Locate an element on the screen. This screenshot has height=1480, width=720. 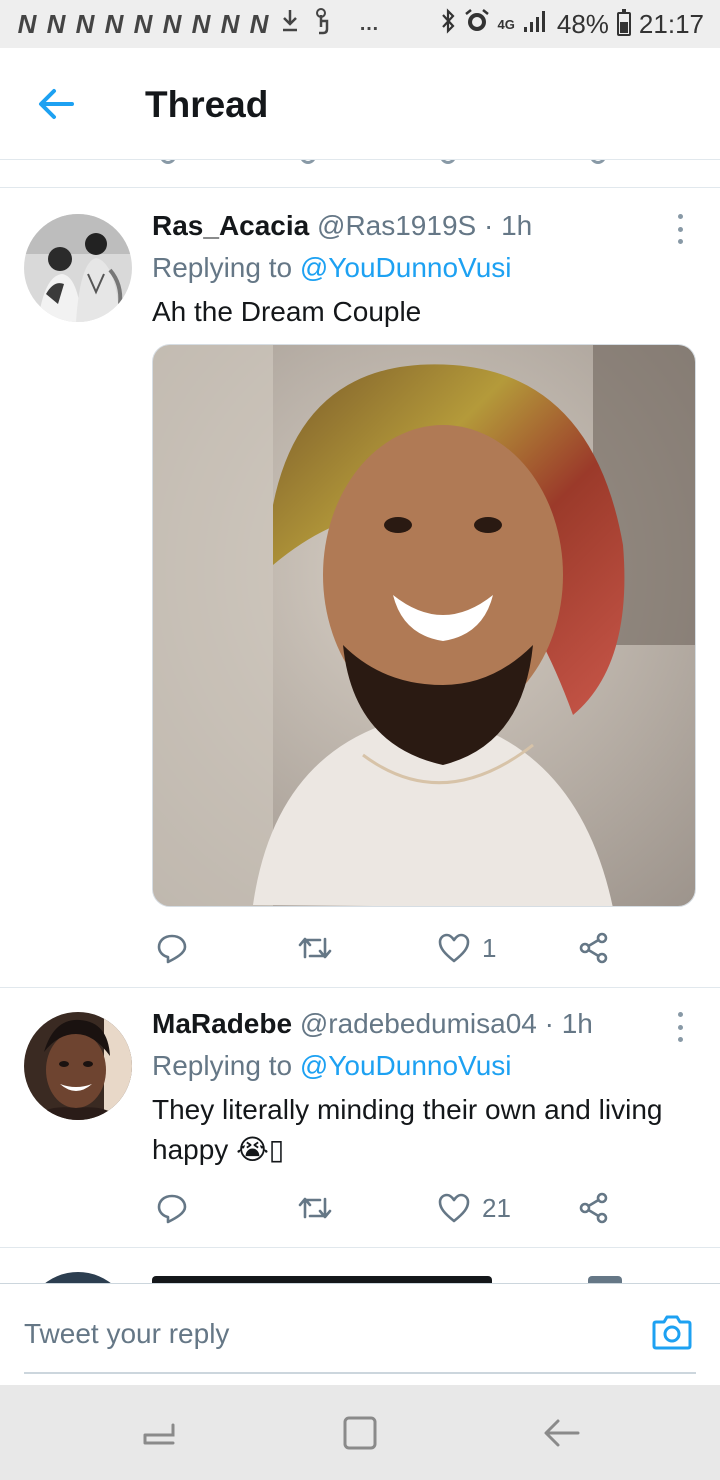
tweet-actions: 1 is located at coordinates (387, 948).